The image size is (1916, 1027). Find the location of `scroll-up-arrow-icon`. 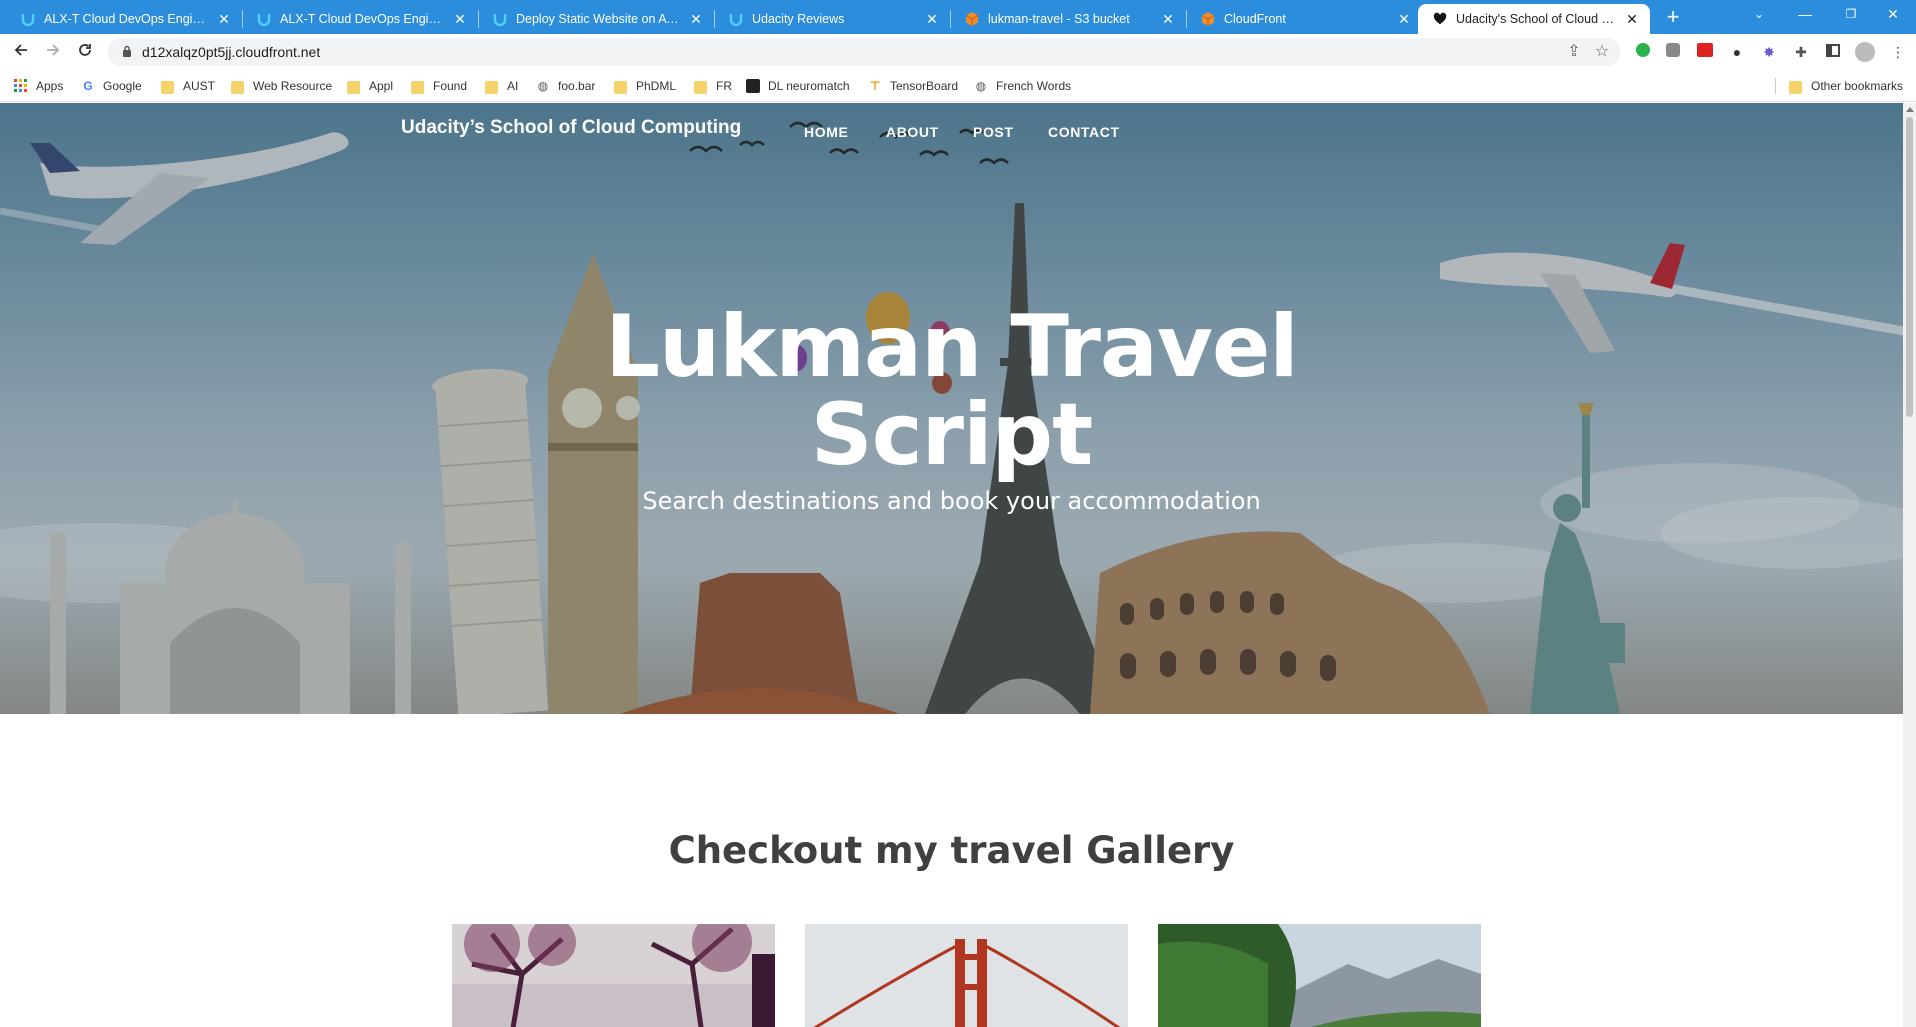

scroll-up-arrow-icon is located at coordinates (1910, 109).